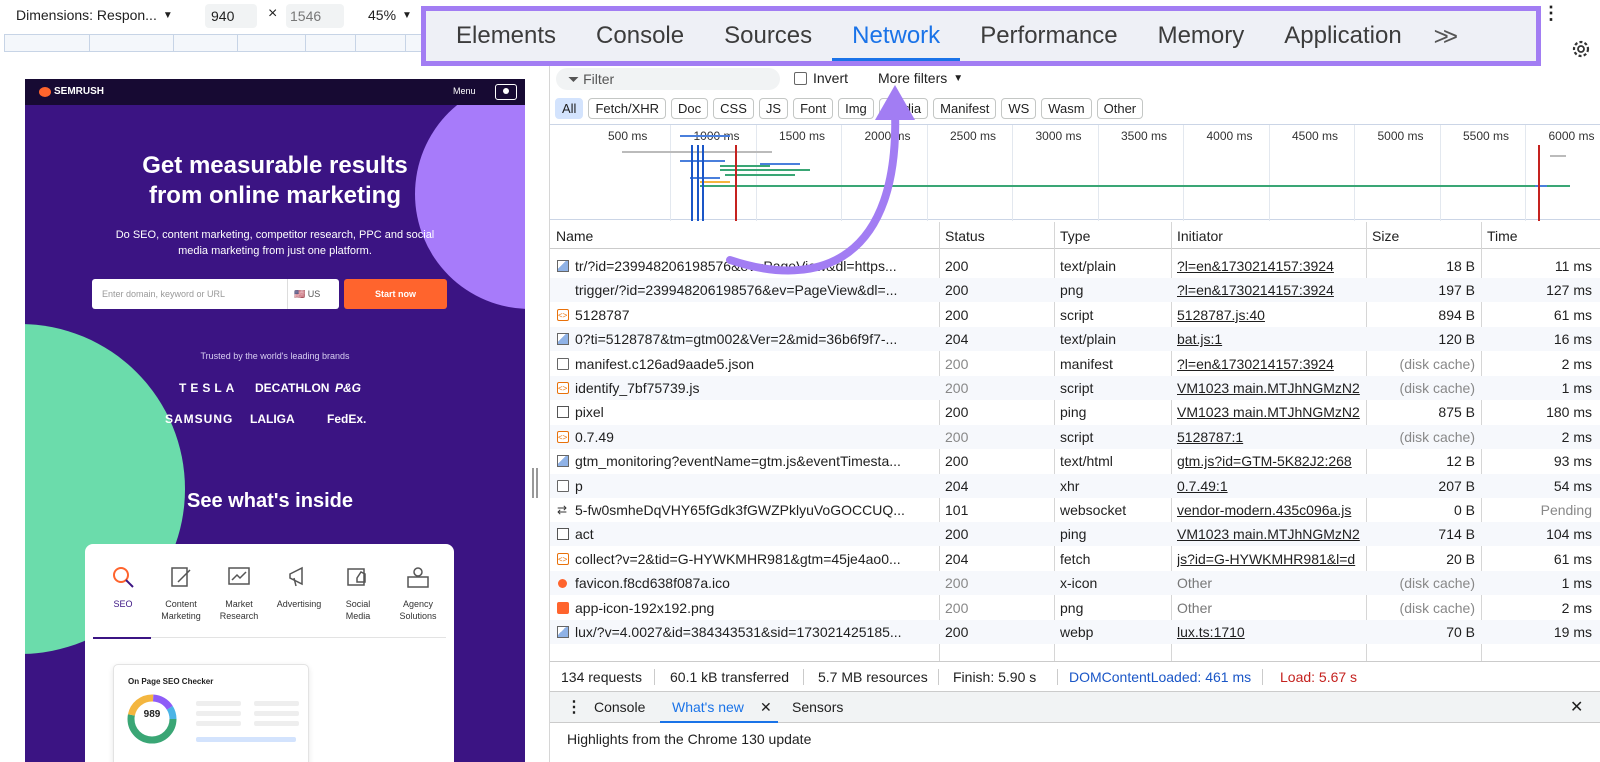 The width and height of the screenshot is (1600, 762). I want to click on category-tab-advertising: Advertising, so click(299, 587).